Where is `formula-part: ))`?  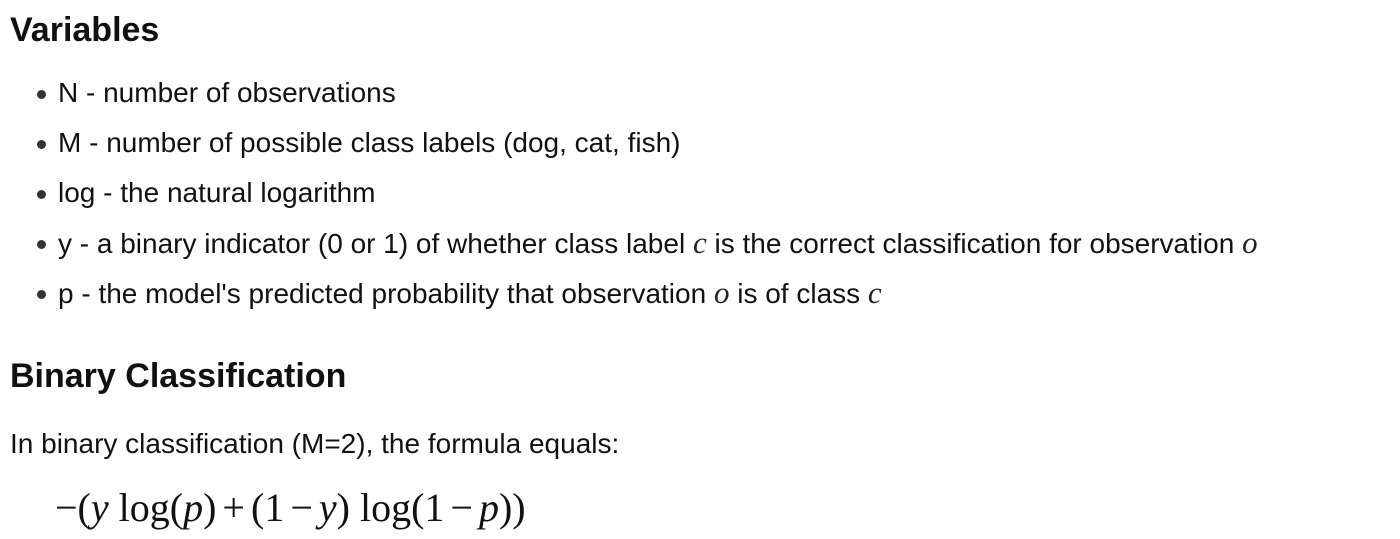
formula-part: )) is located at coordinates (512, 507).